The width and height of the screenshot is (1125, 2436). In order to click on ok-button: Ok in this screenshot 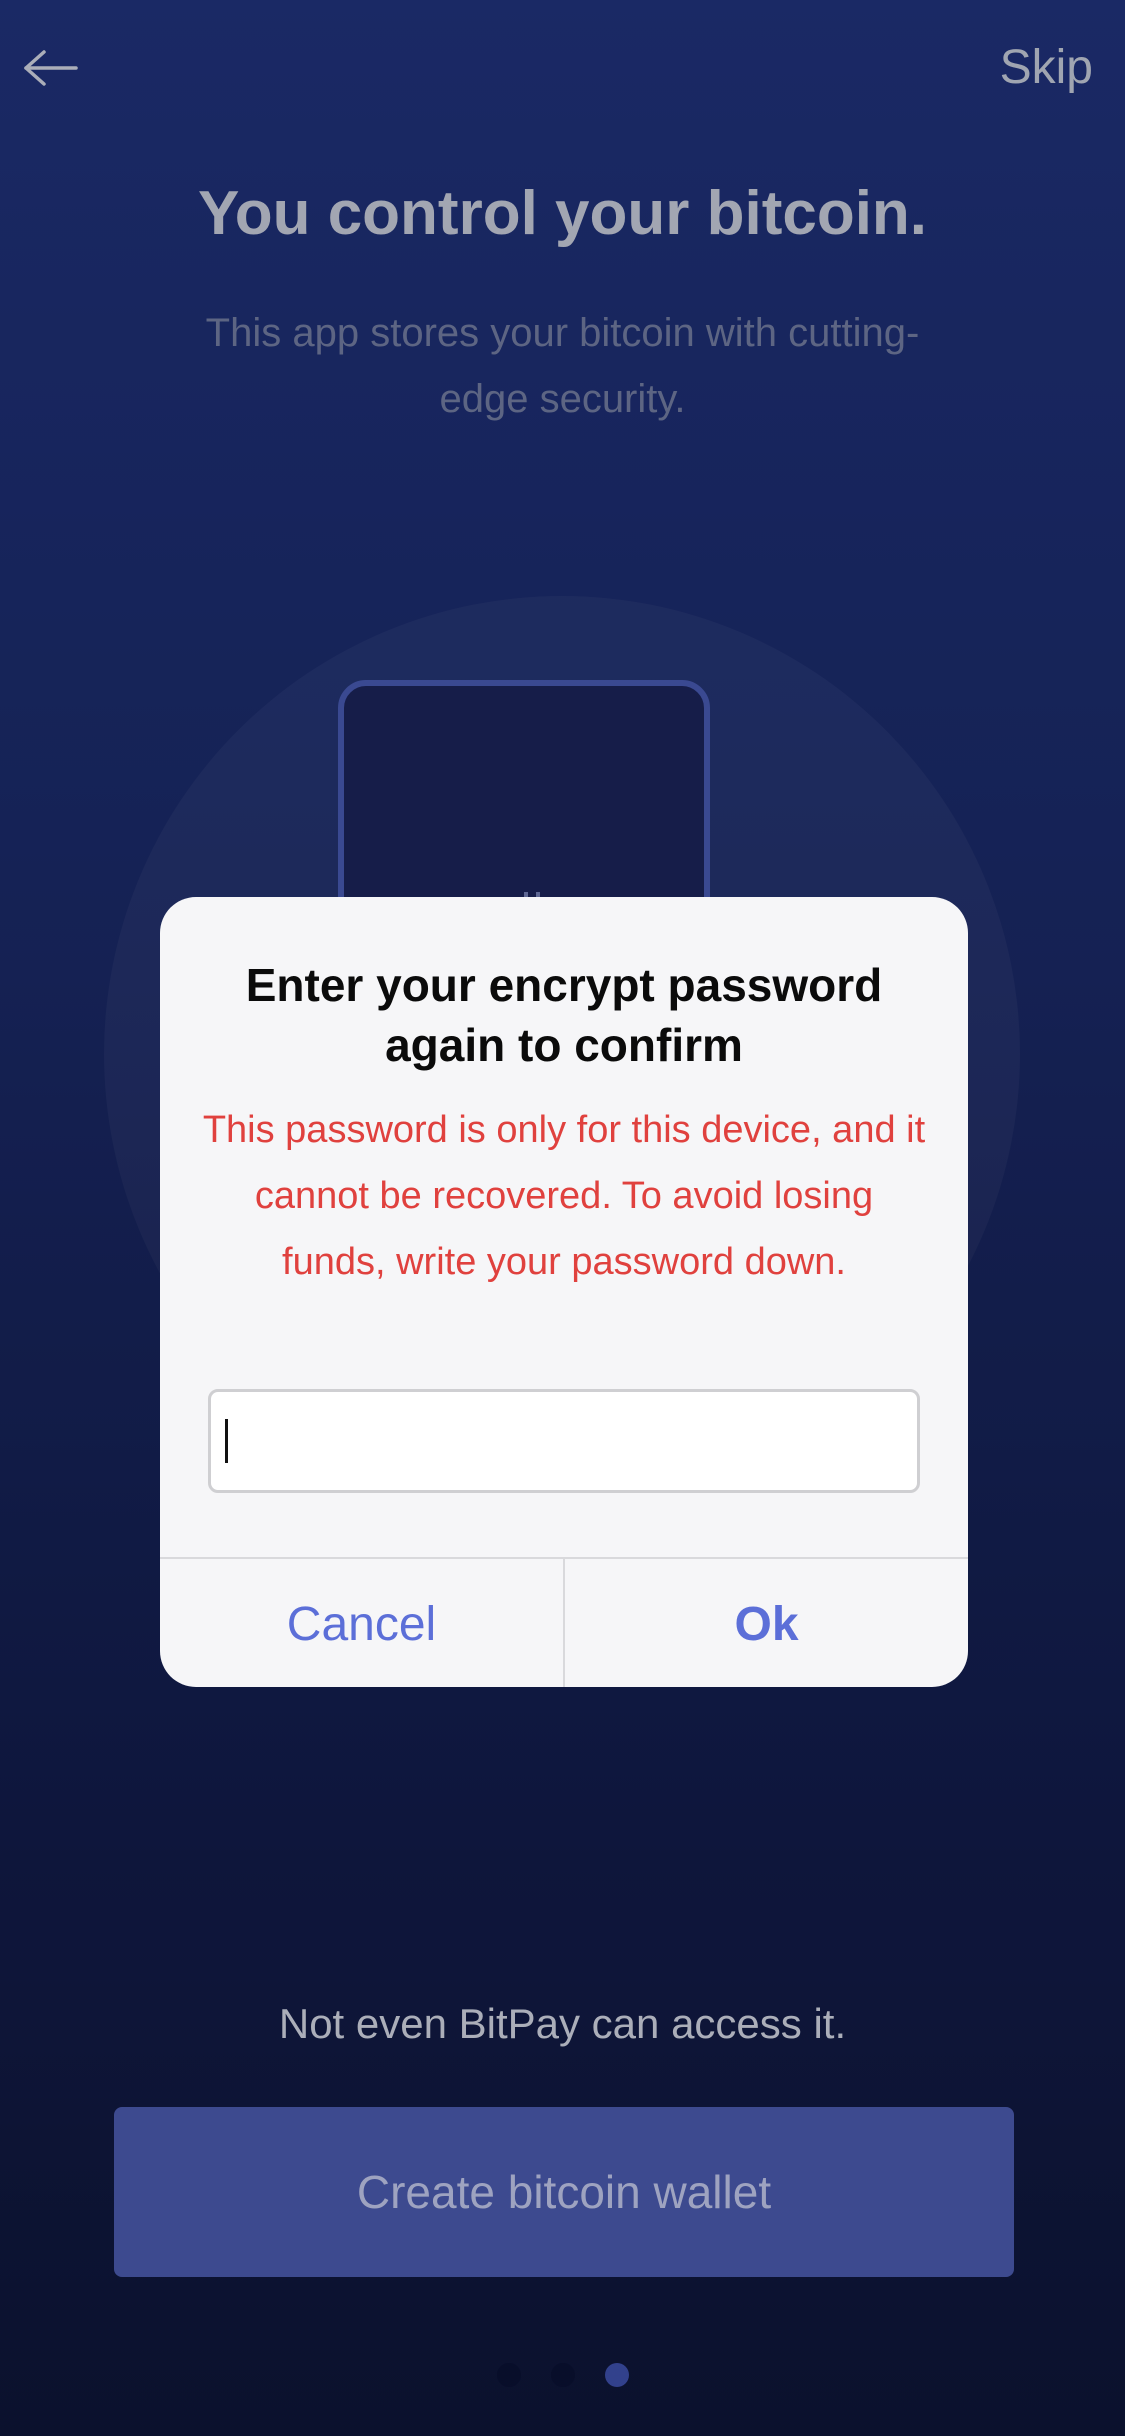, I will do `click(766, 1623)`.